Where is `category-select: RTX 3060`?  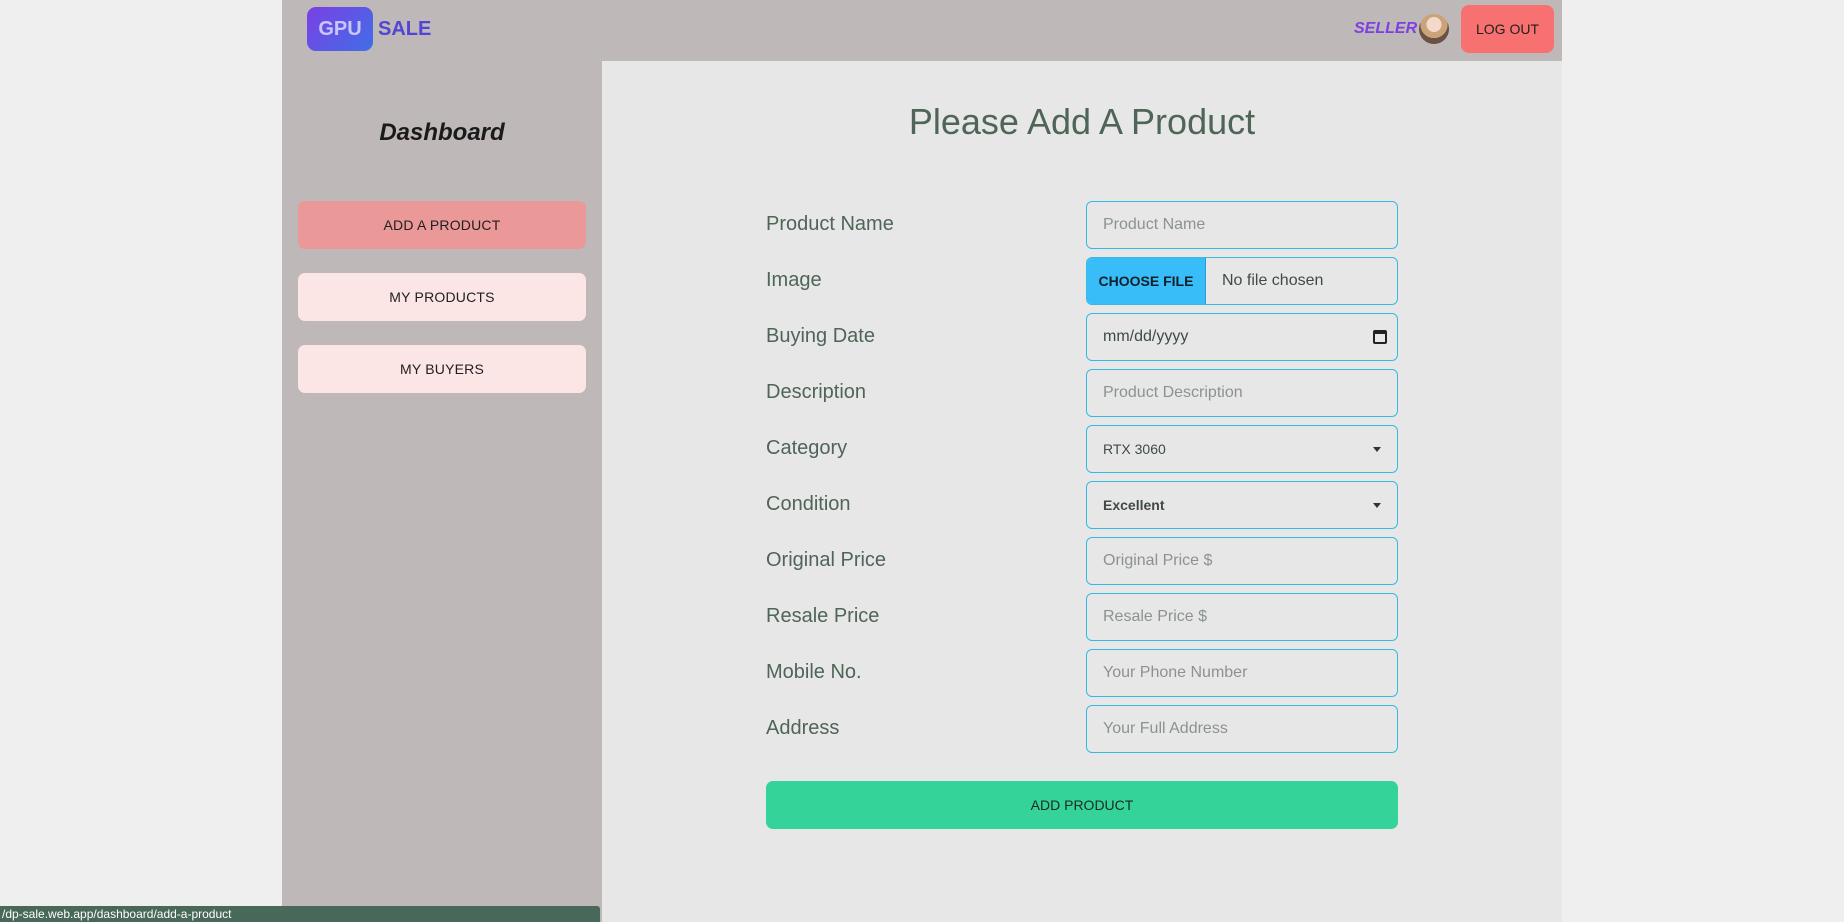 category-select: RTX 3060 is located at coordinates (1242, 449).